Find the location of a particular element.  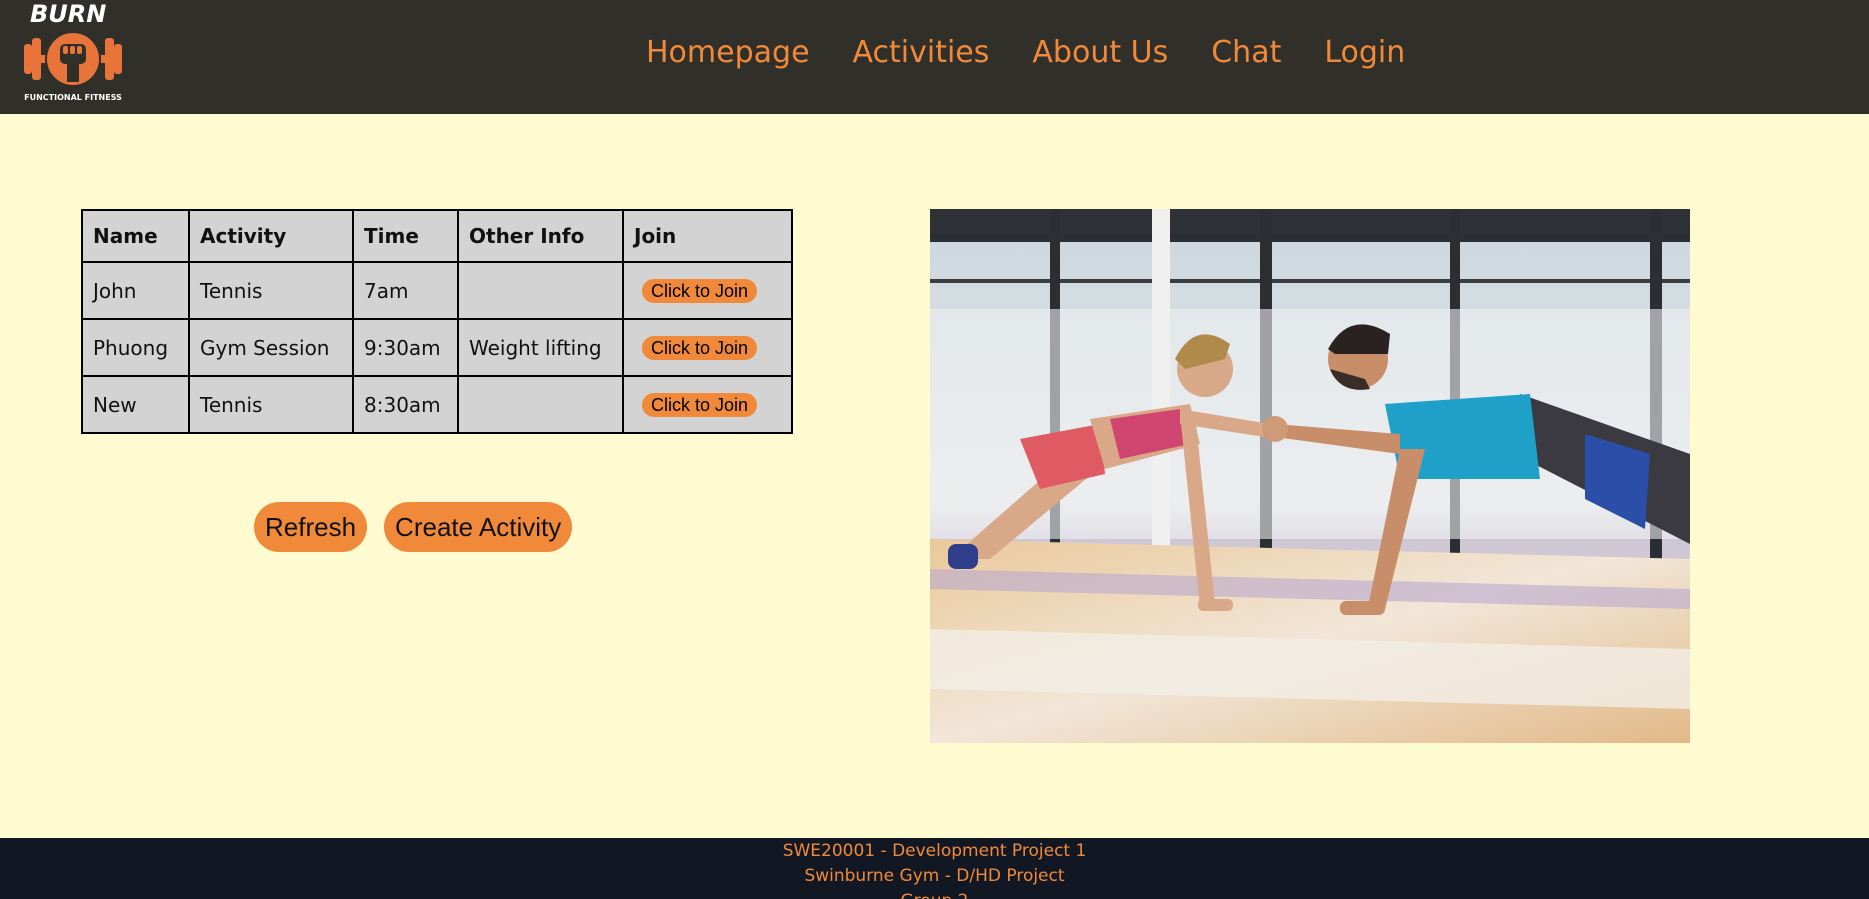

table-header-row: Name Activity Time Other Info Join is located at coordinates (437, 236).